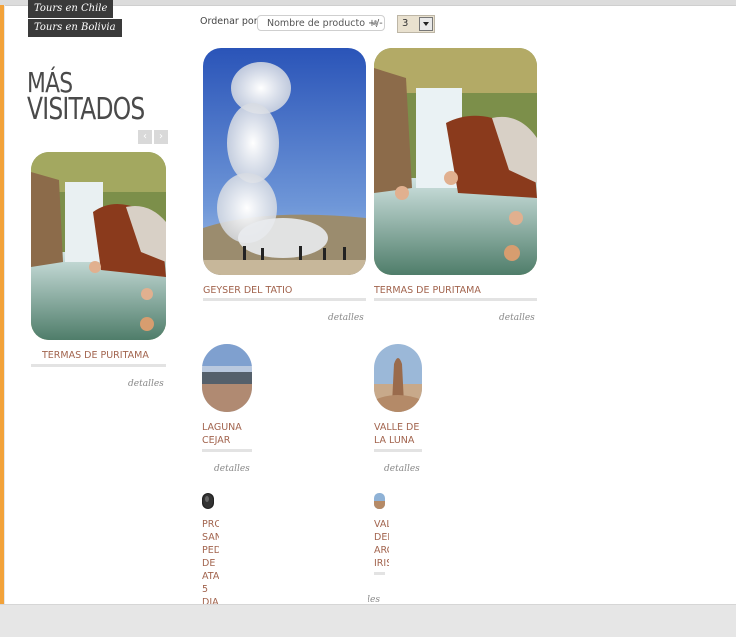 Image resolution: width=736 pixels, height=637 pixels. What do you see at coordinates (402, 469) in the screenshot?
I see `product-details-link-valle-luna: detalles` at bounding box center [402, 469].